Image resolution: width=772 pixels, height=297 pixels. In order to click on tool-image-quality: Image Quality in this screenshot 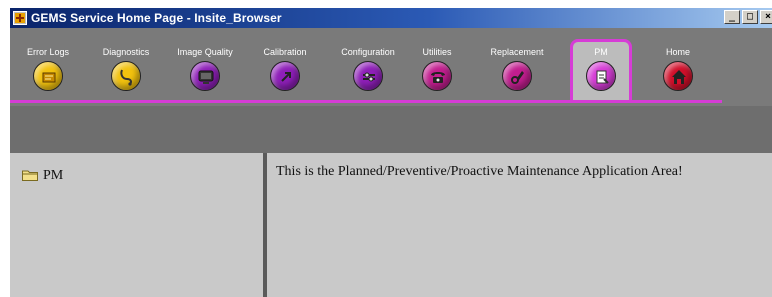, I will do `click(205, 68)`.